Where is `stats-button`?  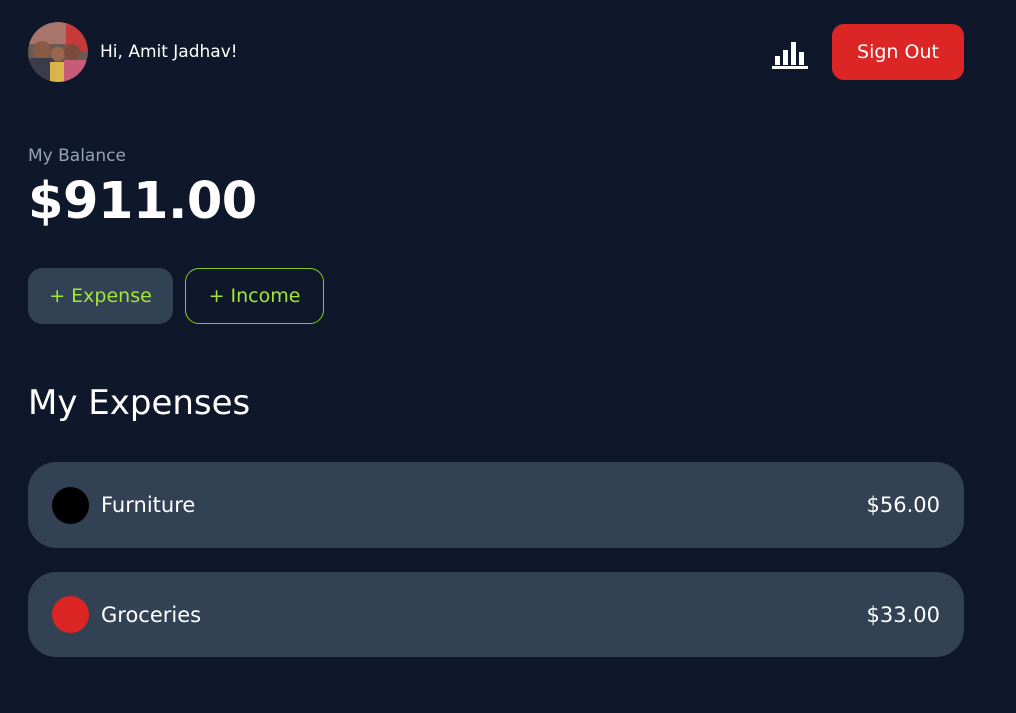
stats-button is located at coordinates (790, 53).